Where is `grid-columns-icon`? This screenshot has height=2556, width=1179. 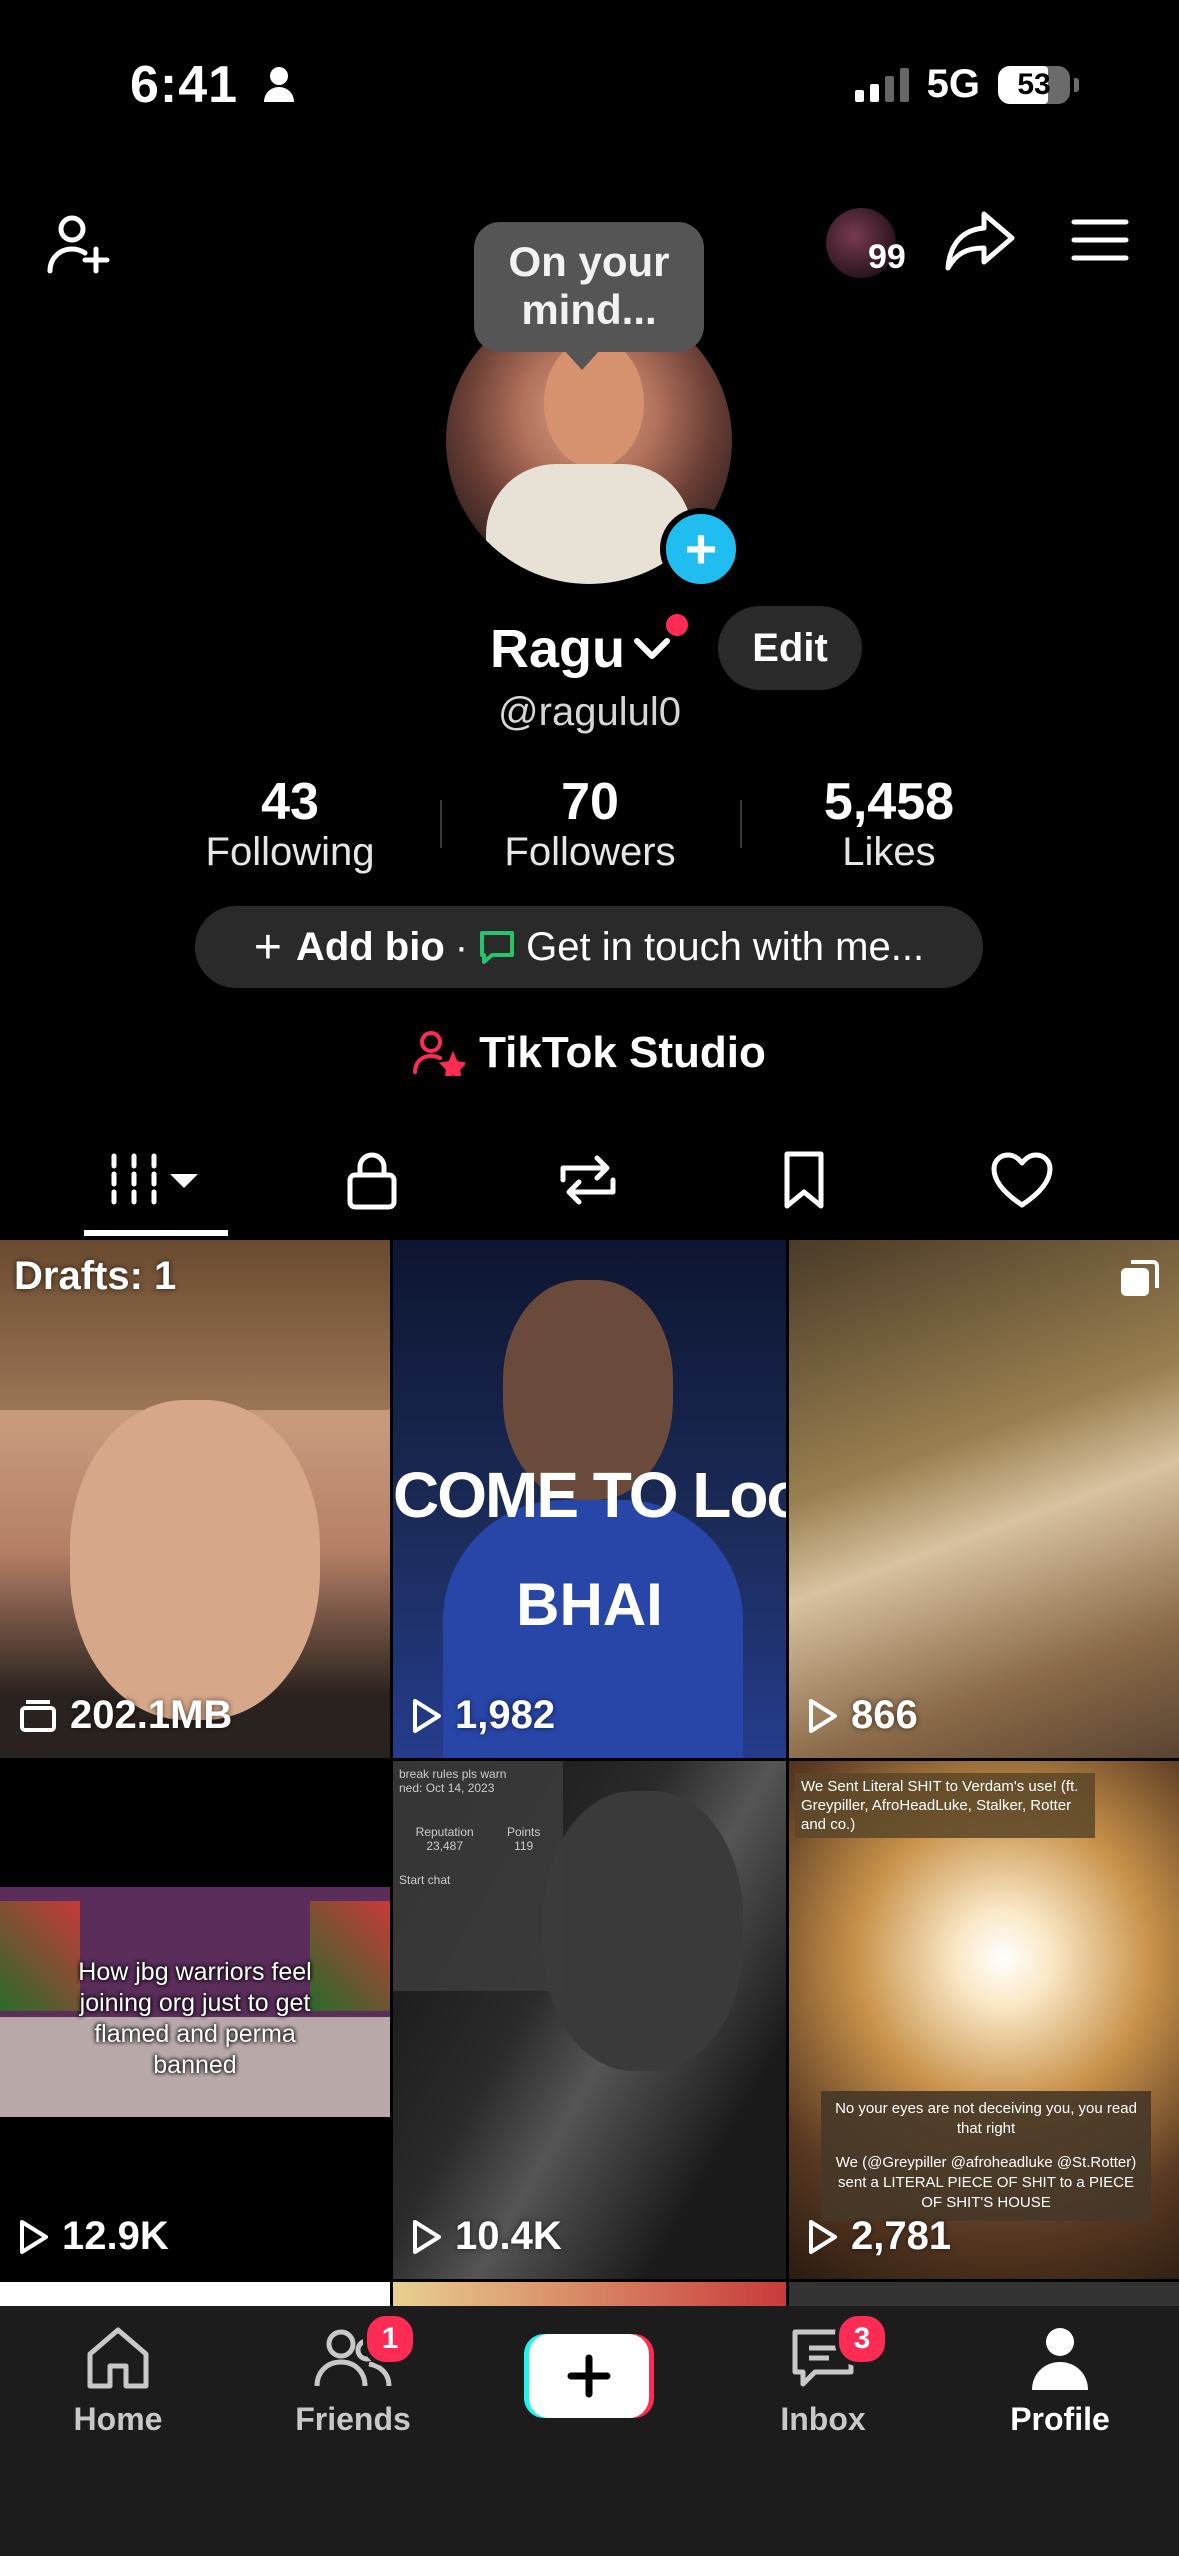 grid-columns-icon is located at coordinates (154, 1180).